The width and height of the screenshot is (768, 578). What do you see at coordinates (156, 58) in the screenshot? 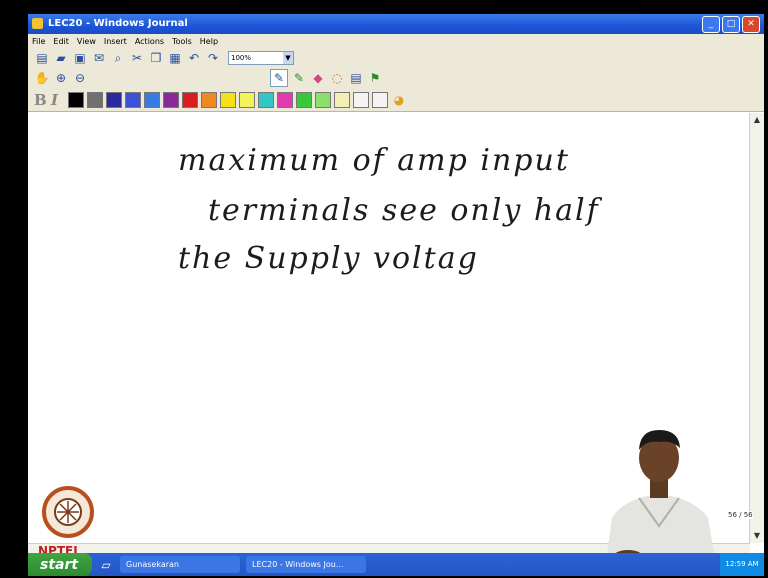
I see `copy-icon: ❐` at bounding box center [156, 58].